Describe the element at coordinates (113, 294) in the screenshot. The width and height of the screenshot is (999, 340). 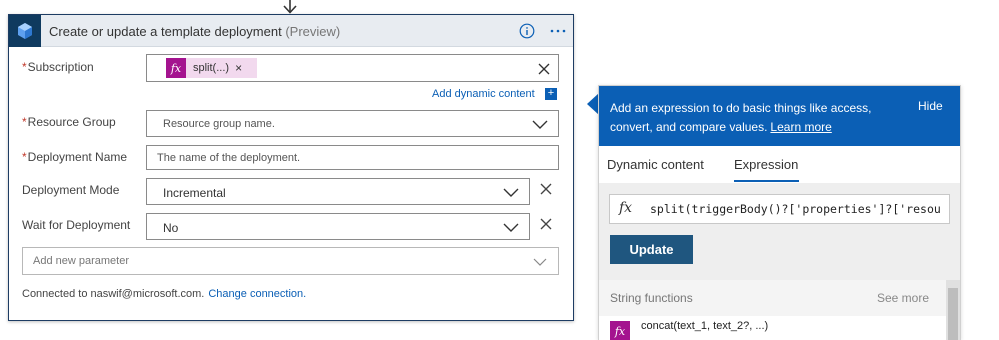
I see `connected-text: Connected to naswif@microsoft.com.` at that location.